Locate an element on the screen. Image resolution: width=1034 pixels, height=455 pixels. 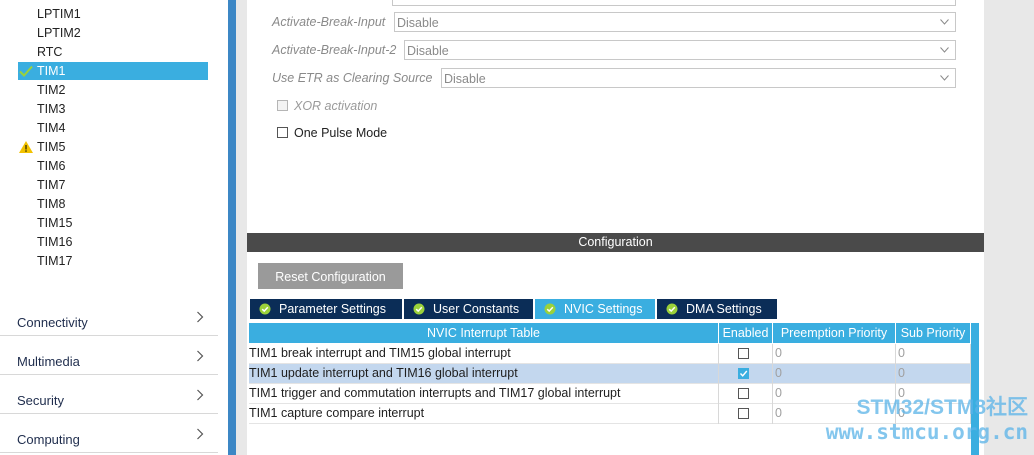
sidebar-item-lptim1: LPTIM1 is located at coordinates (113, 14).